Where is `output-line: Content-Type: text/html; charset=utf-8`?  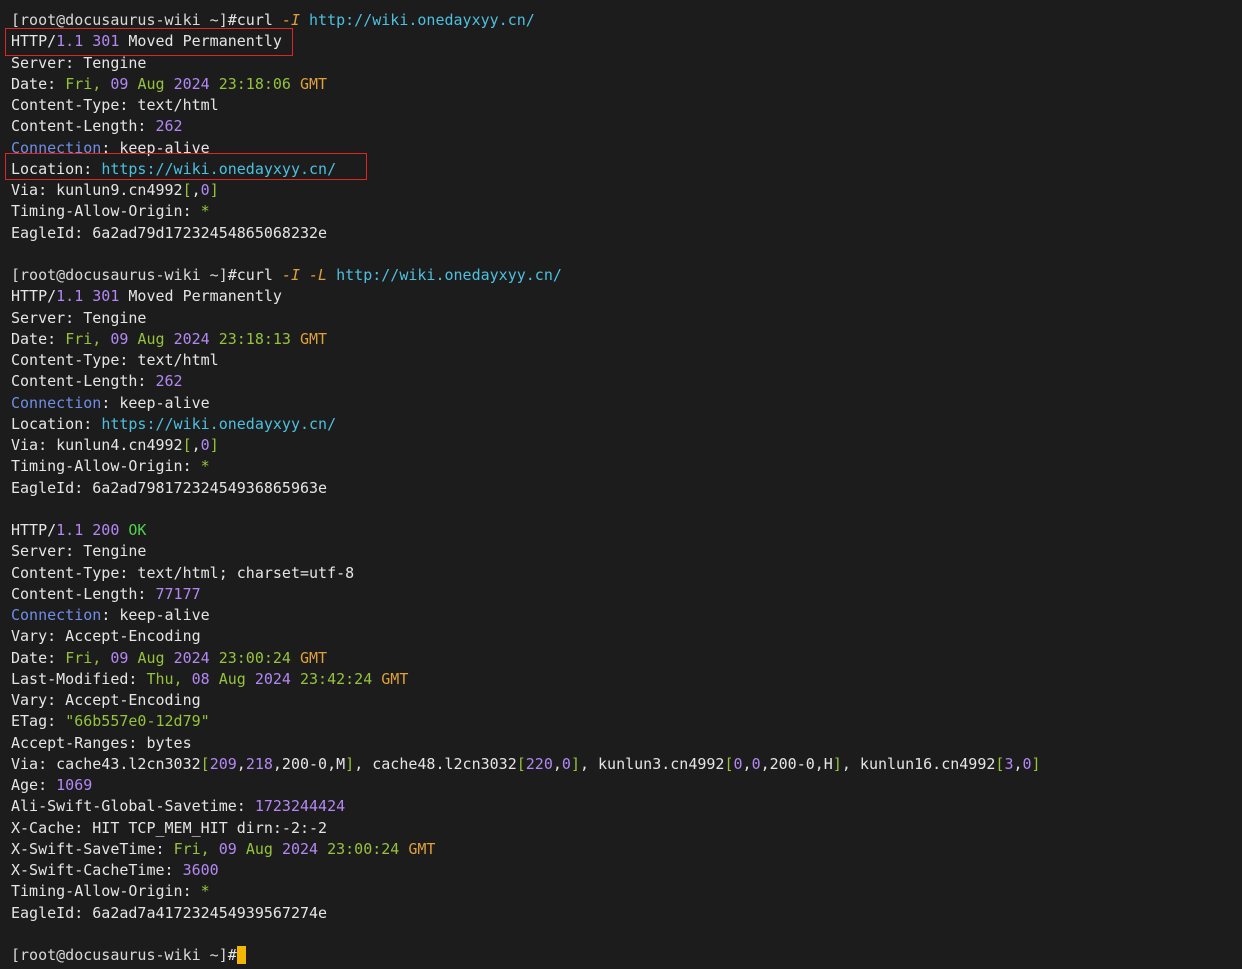 output-line: Content-Type: text/html; charset=utf-8 is located at coordinates (626, 573).